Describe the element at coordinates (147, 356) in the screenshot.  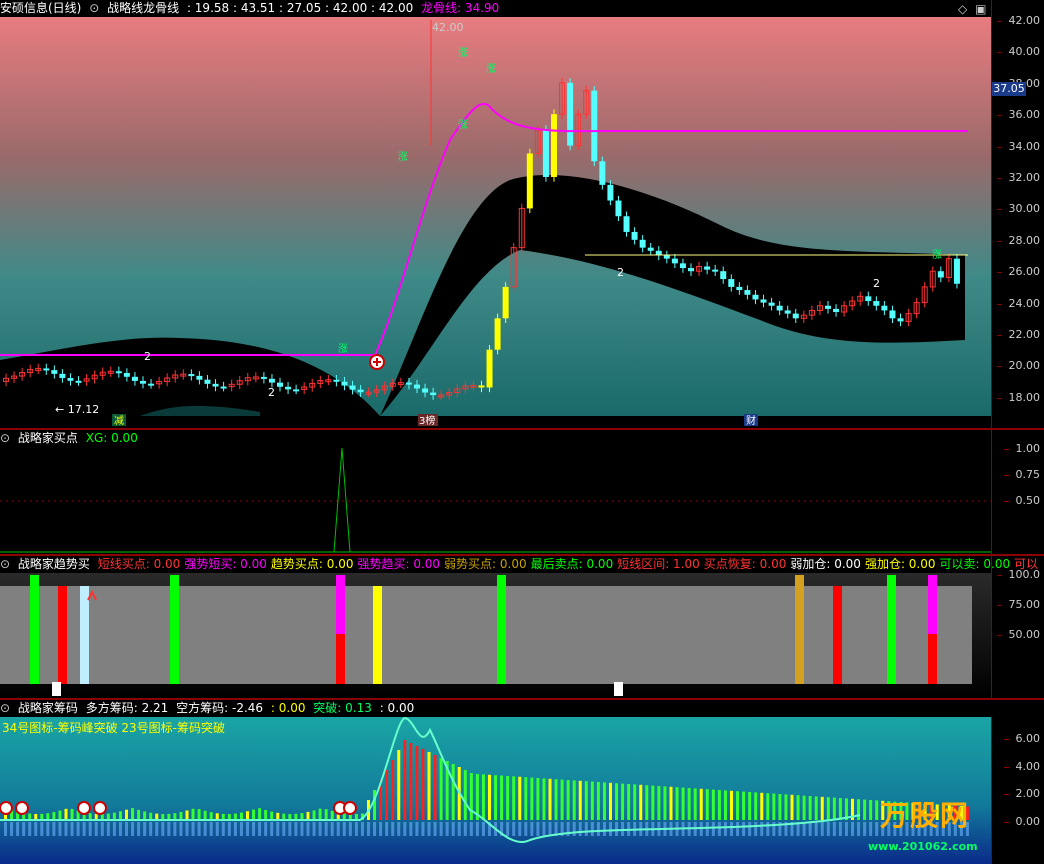
I see `chart-label: 2` at that location.